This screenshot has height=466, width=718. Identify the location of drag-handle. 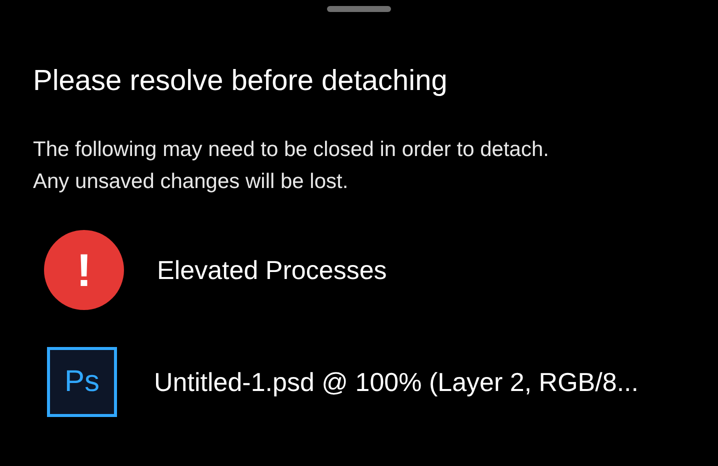
(359, 9).